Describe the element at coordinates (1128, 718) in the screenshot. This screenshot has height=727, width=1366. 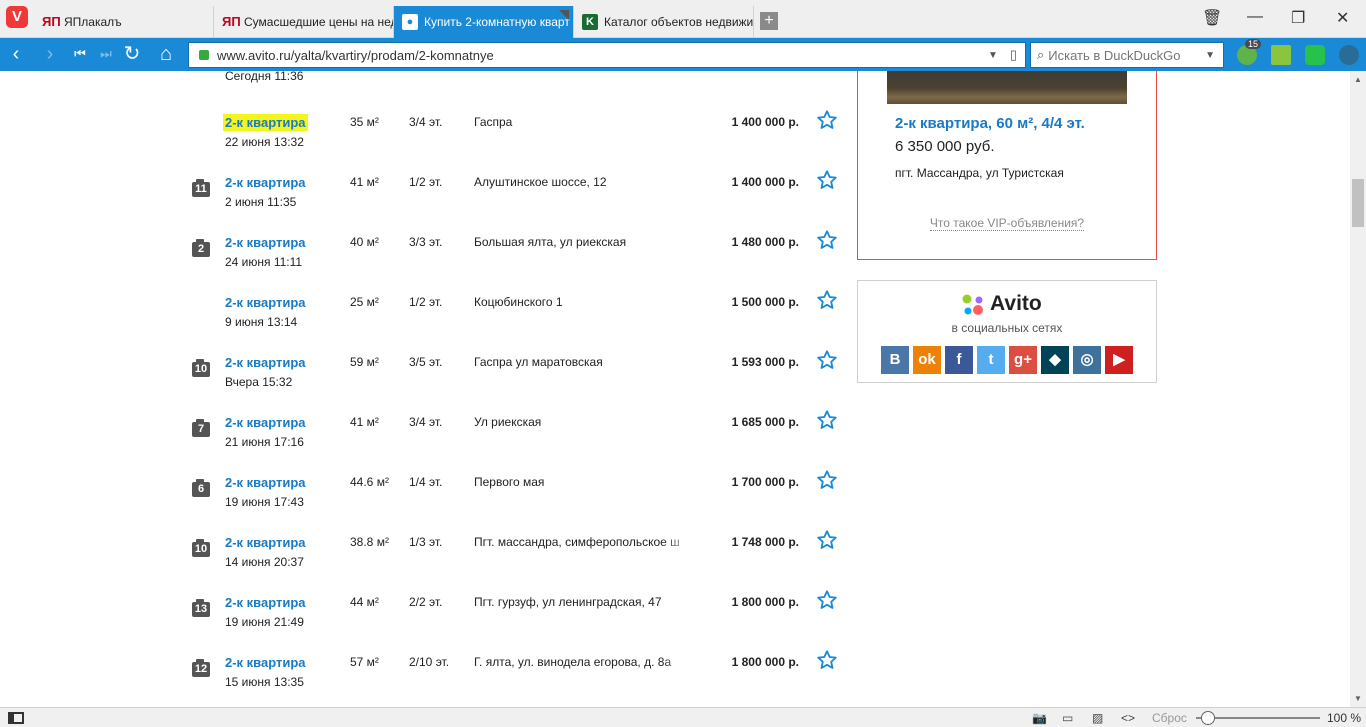
I see `code-icon: <>` at that location.